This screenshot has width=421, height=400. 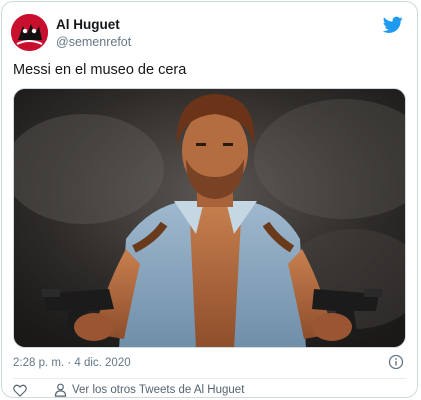 What do you see at coordinates (396, 362) in the screenshot?
I see `info-icon` at bounding box center [396, 362].